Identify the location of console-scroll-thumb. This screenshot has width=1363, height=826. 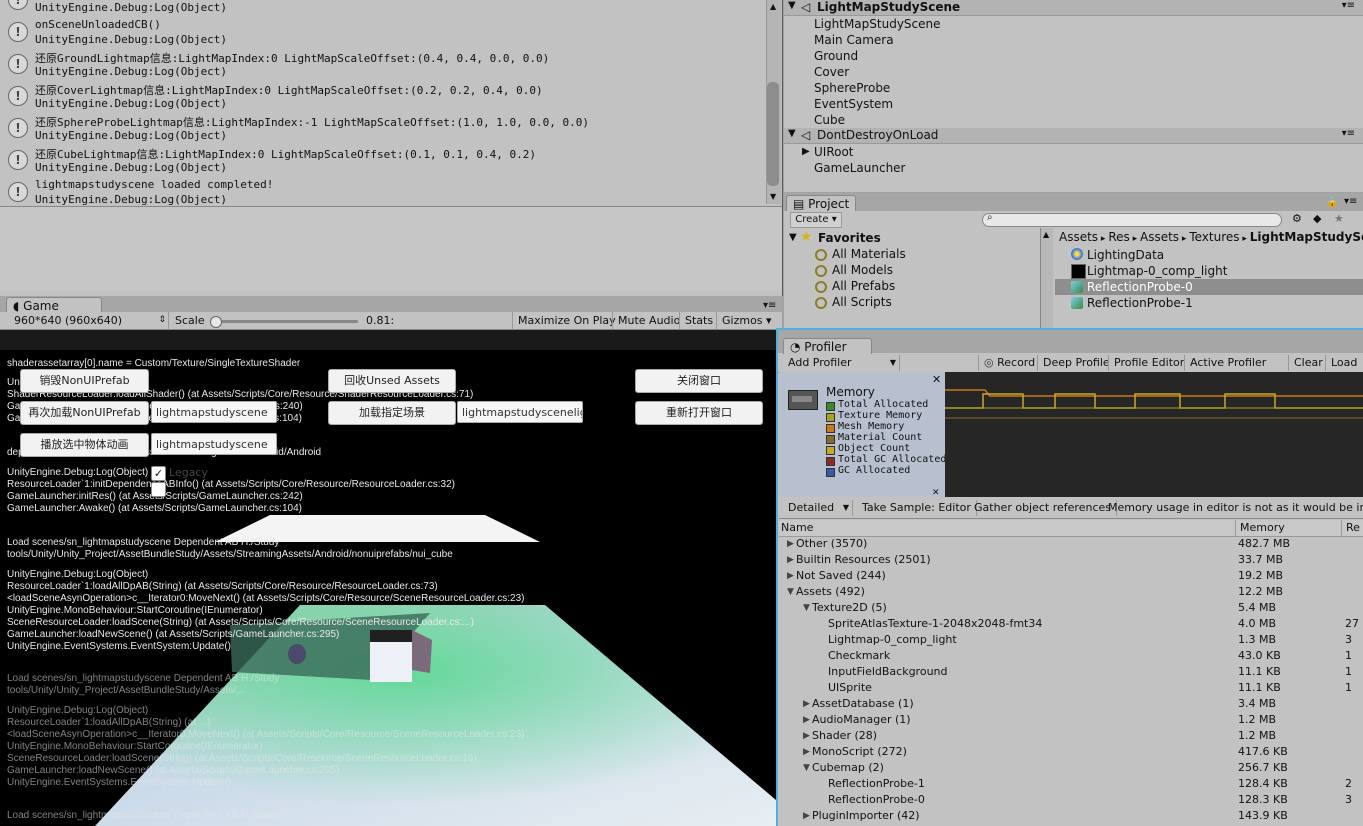
(773, 134).